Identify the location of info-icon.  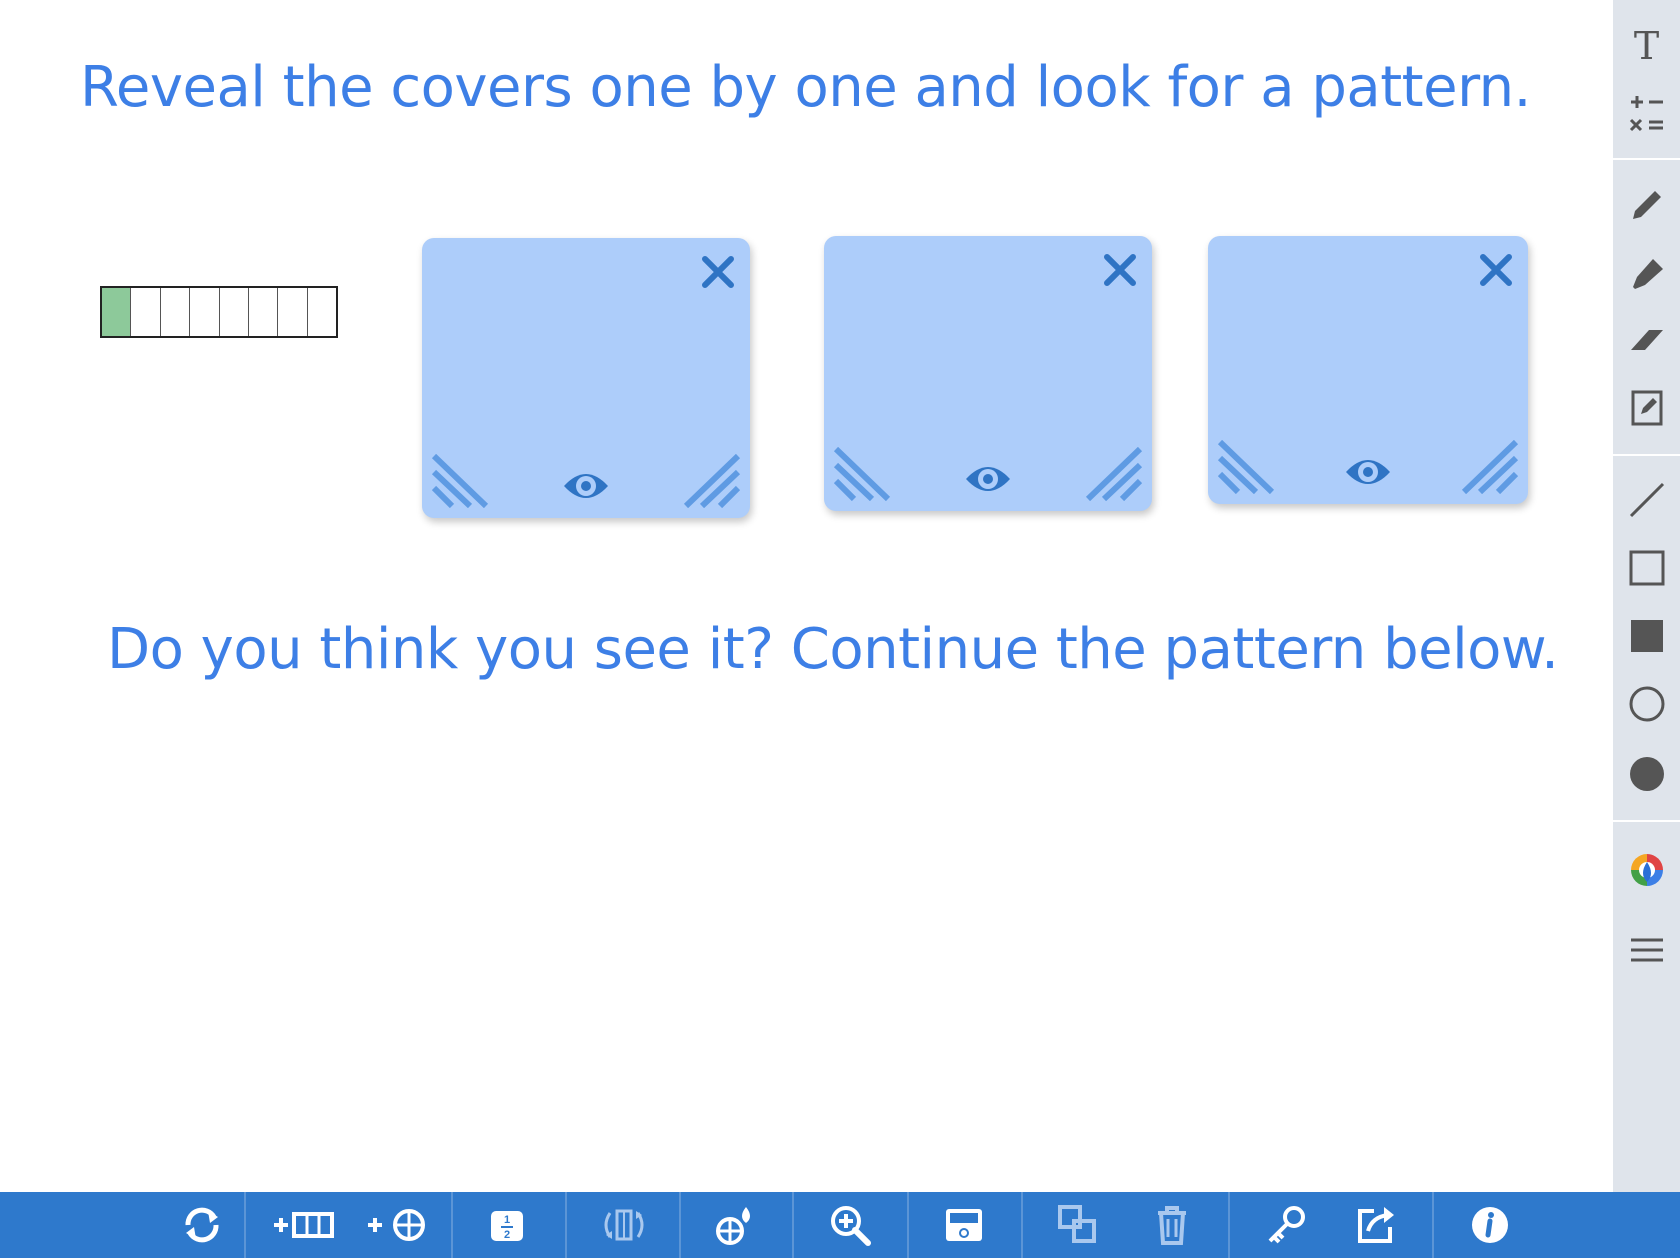
(1490, 1225).